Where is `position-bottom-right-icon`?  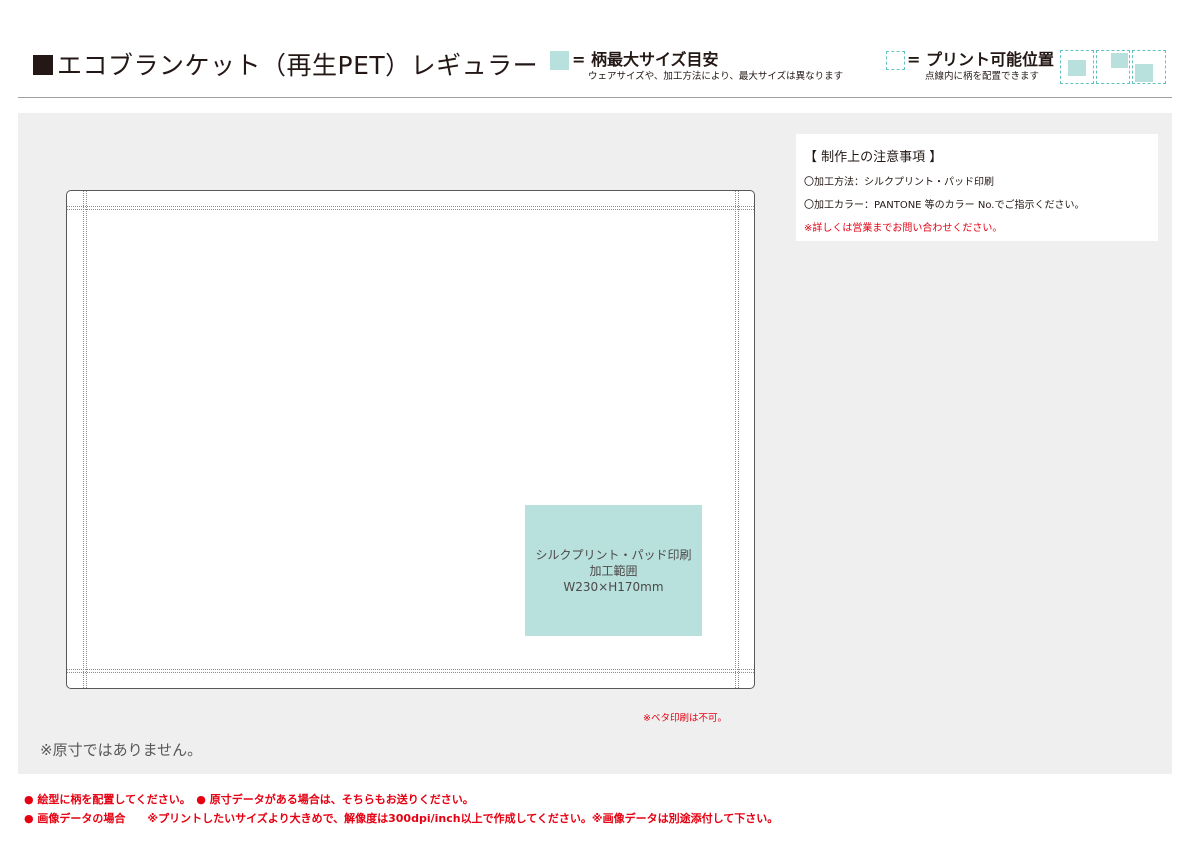 position-bottom-right-icon is located at coordinates (1149, 67).